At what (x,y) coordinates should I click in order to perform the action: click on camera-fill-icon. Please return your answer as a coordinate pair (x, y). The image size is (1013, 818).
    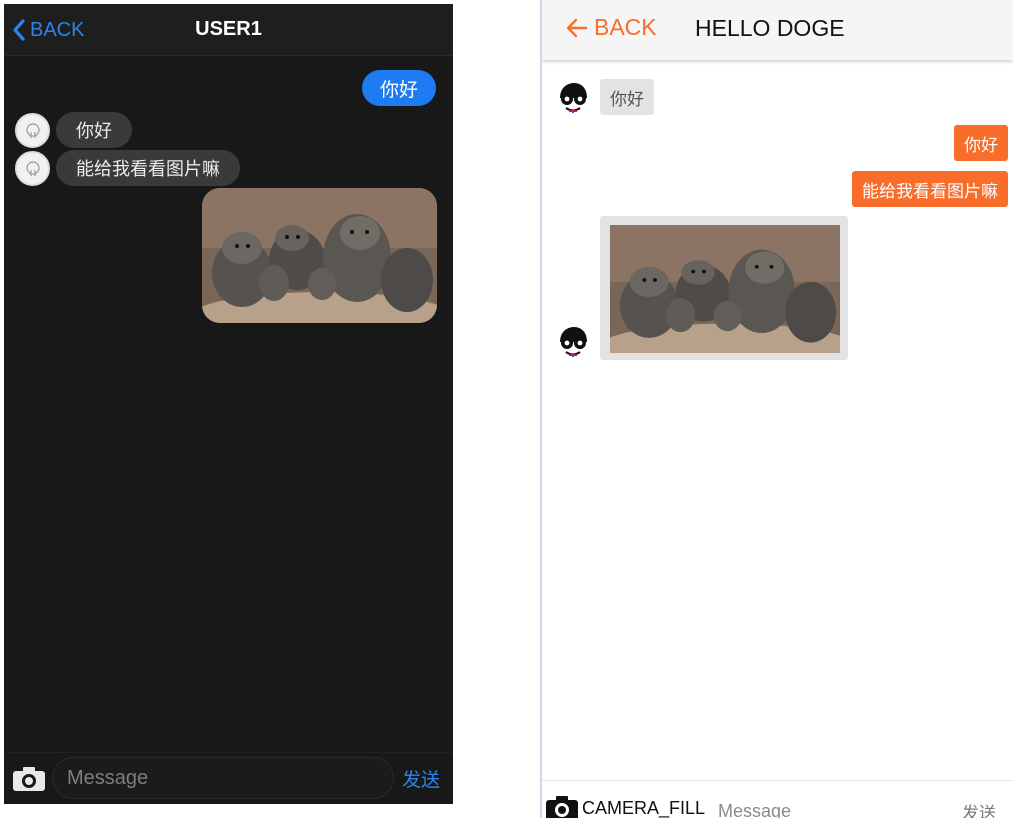
    Looking at the image, I should click on (562, 806).